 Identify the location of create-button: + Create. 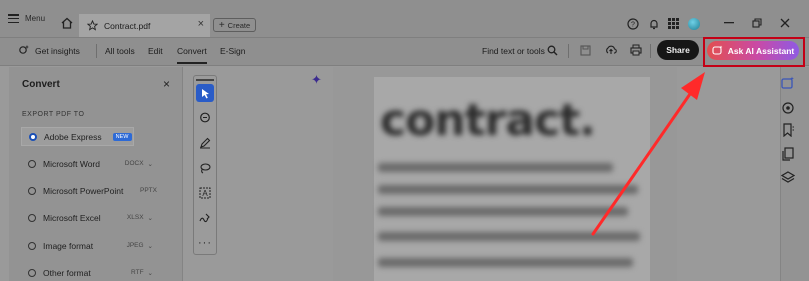
(234, 25).